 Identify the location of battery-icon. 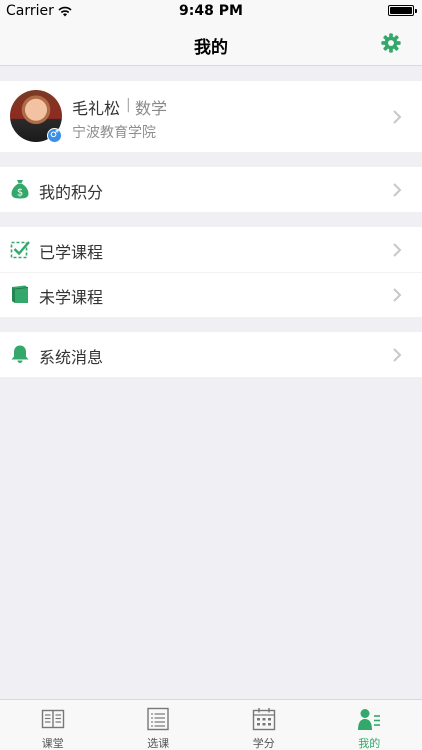
(402, 10).